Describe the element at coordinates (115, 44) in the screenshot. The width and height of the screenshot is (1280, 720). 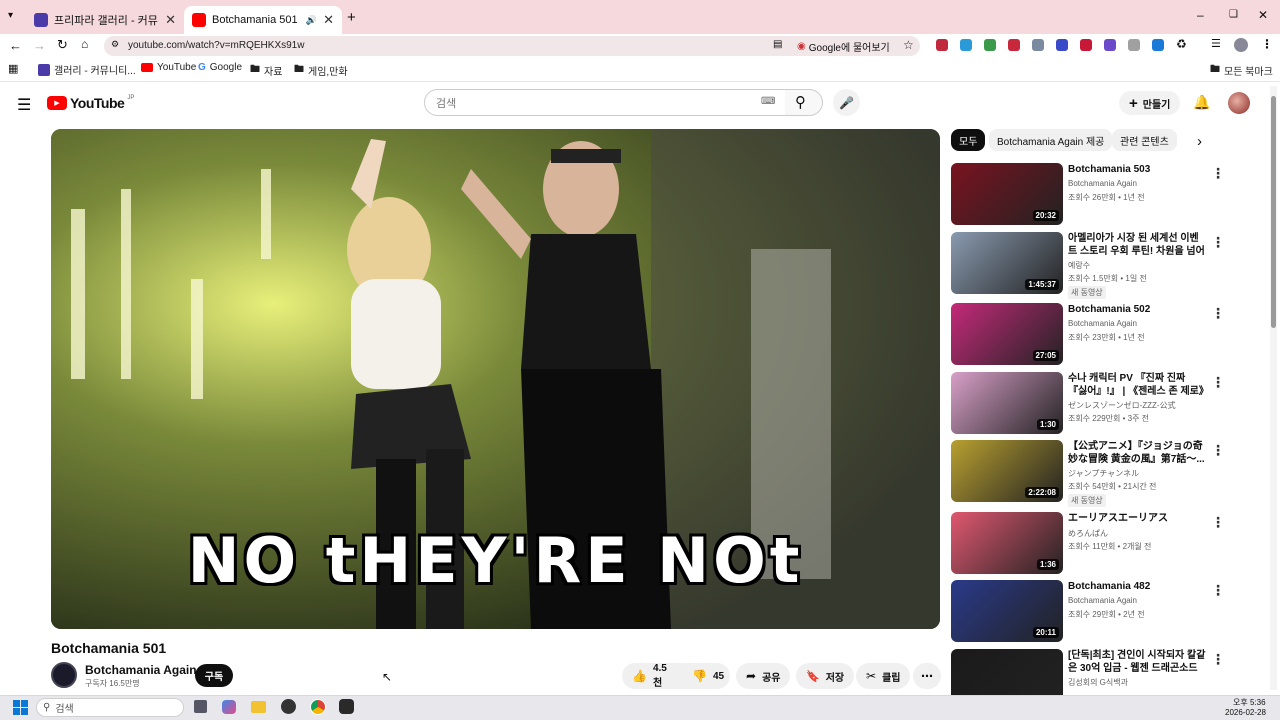
I see `site-info-icon: ⚙` at that location.